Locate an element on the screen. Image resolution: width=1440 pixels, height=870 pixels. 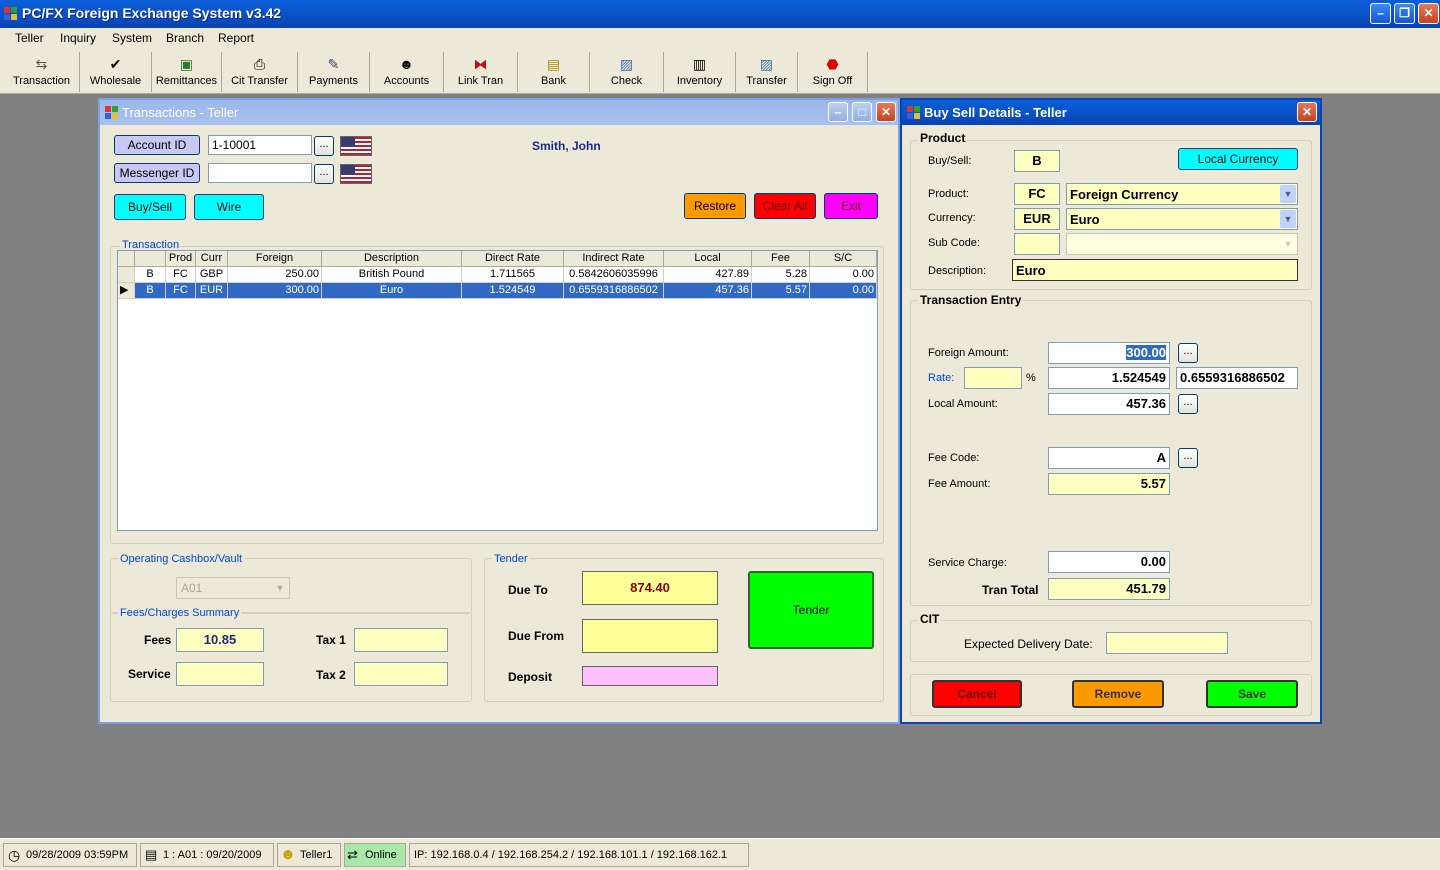
toolbar-payments-button: ✎ Payments is located at coordinates (334, 72).